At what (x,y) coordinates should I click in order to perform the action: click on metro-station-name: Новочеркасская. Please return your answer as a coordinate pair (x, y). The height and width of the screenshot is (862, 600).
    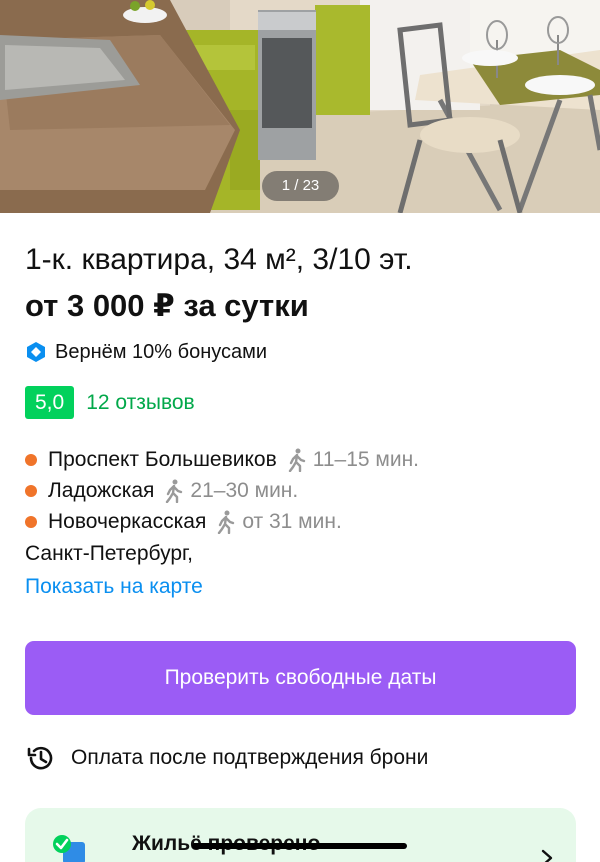
    Looking at the image, I should click on (127, 521).